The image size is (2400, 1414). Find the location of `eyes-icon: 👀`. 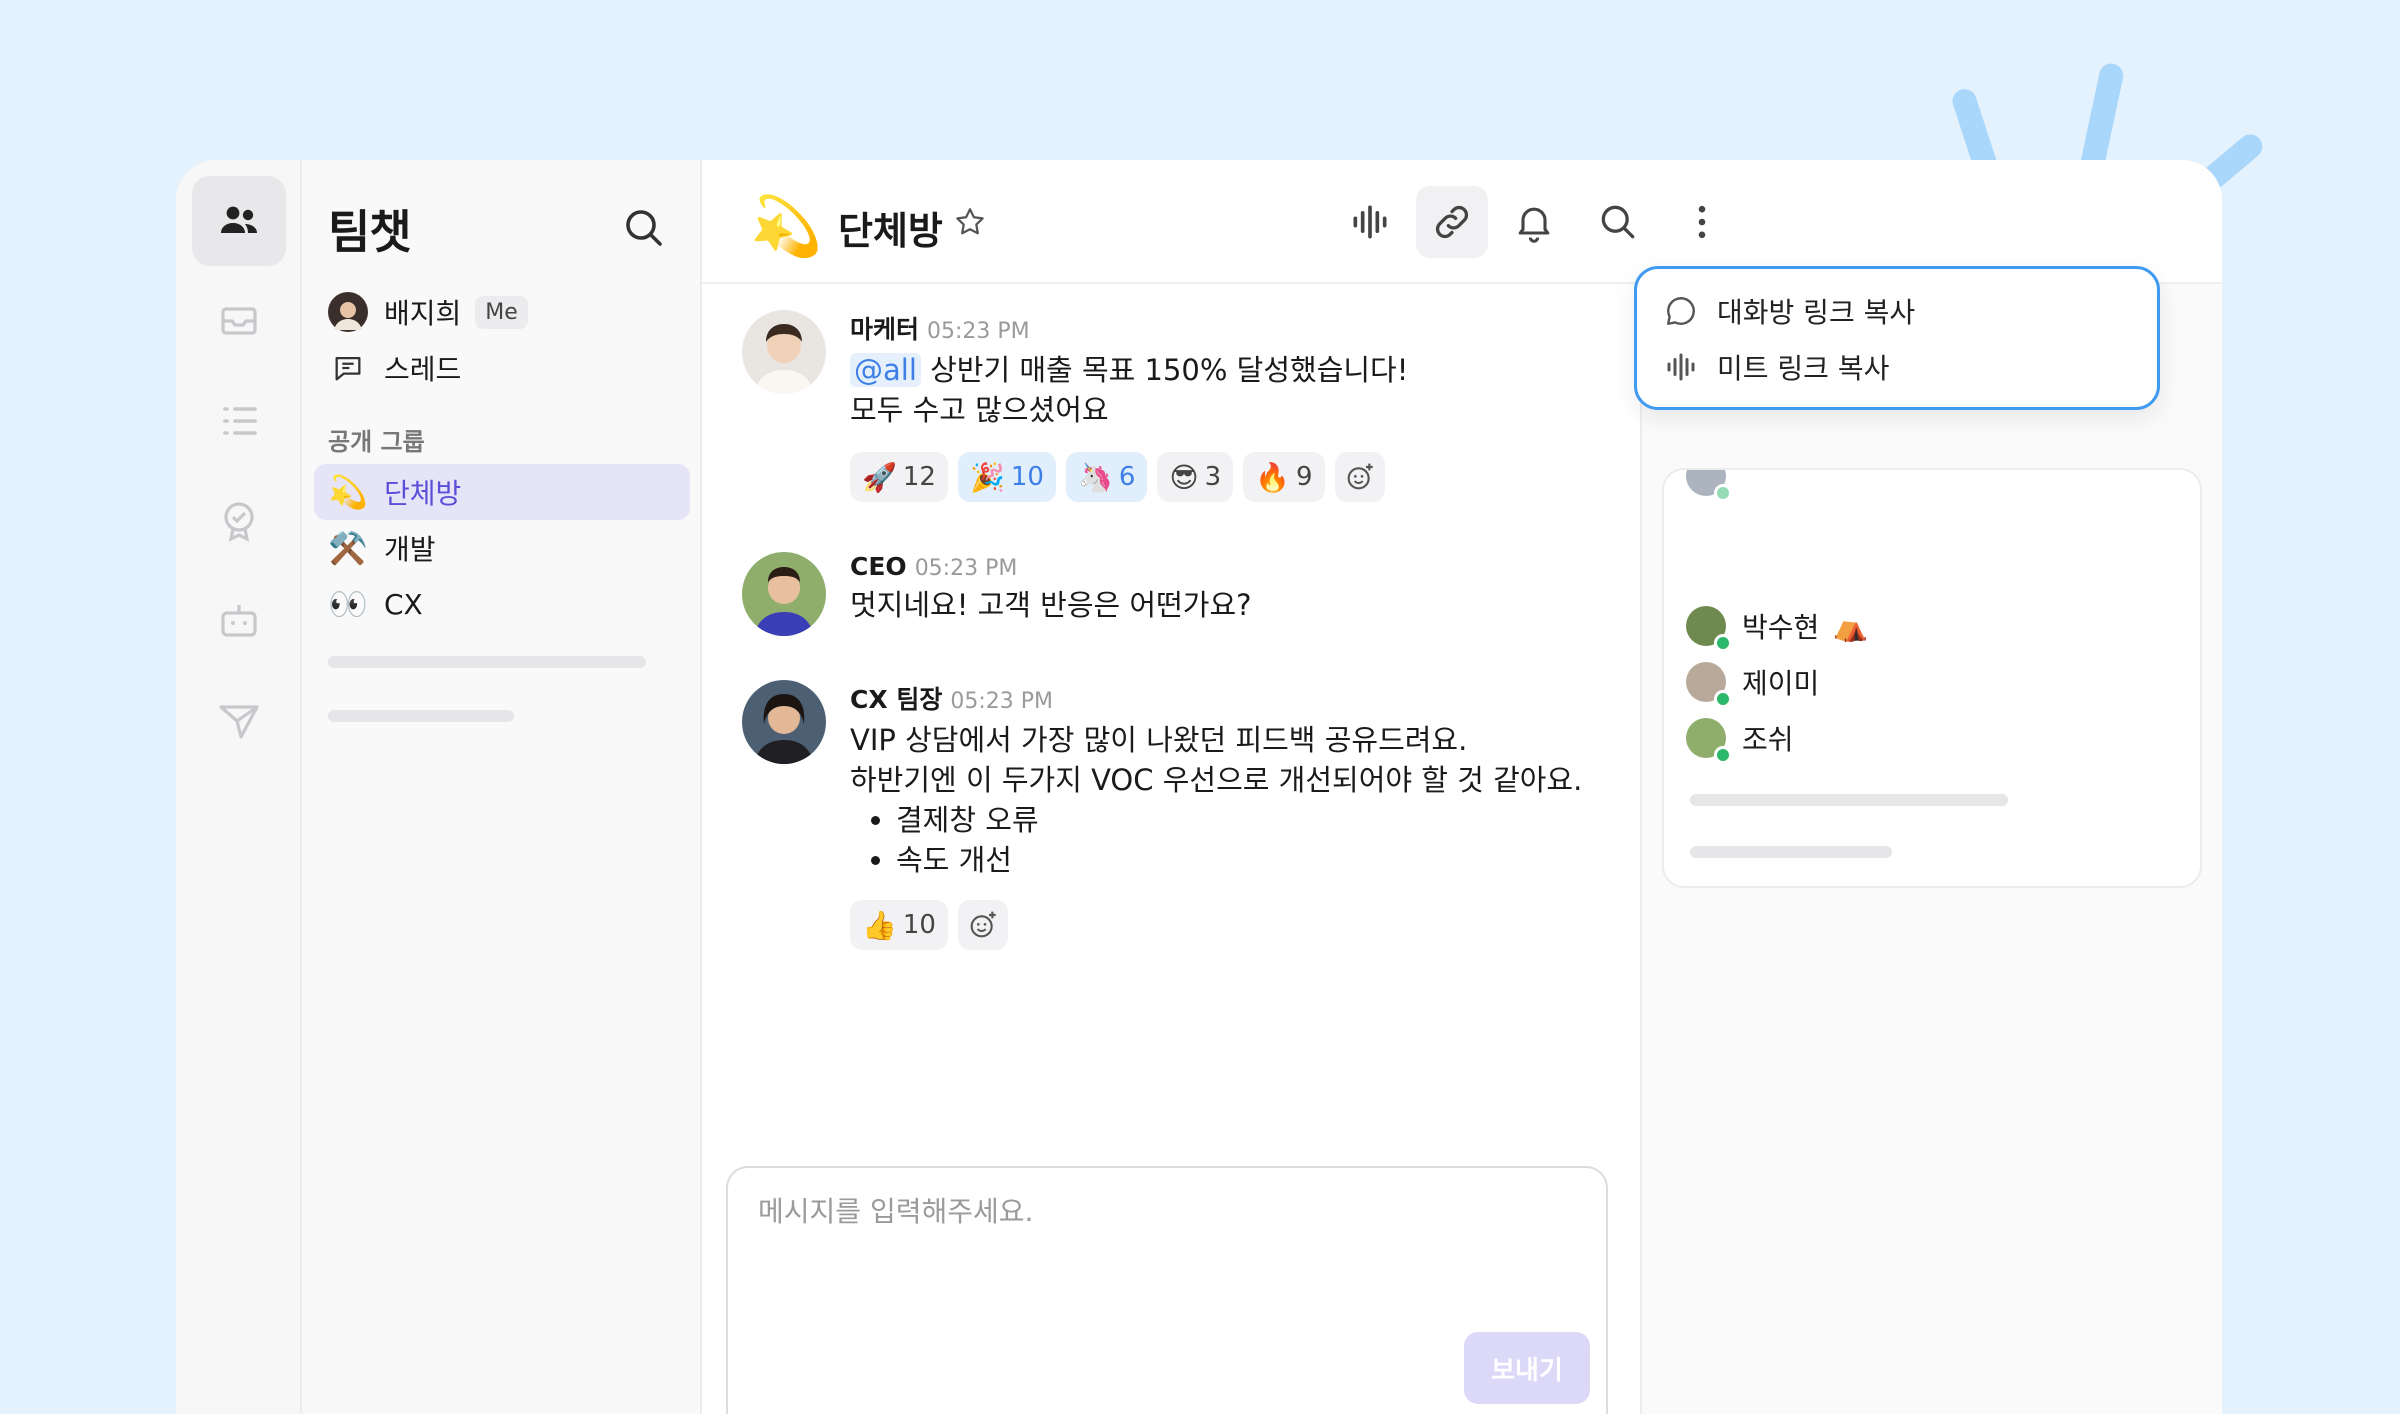

eyes-icon: 👀 is located at coordinates (348, 604).